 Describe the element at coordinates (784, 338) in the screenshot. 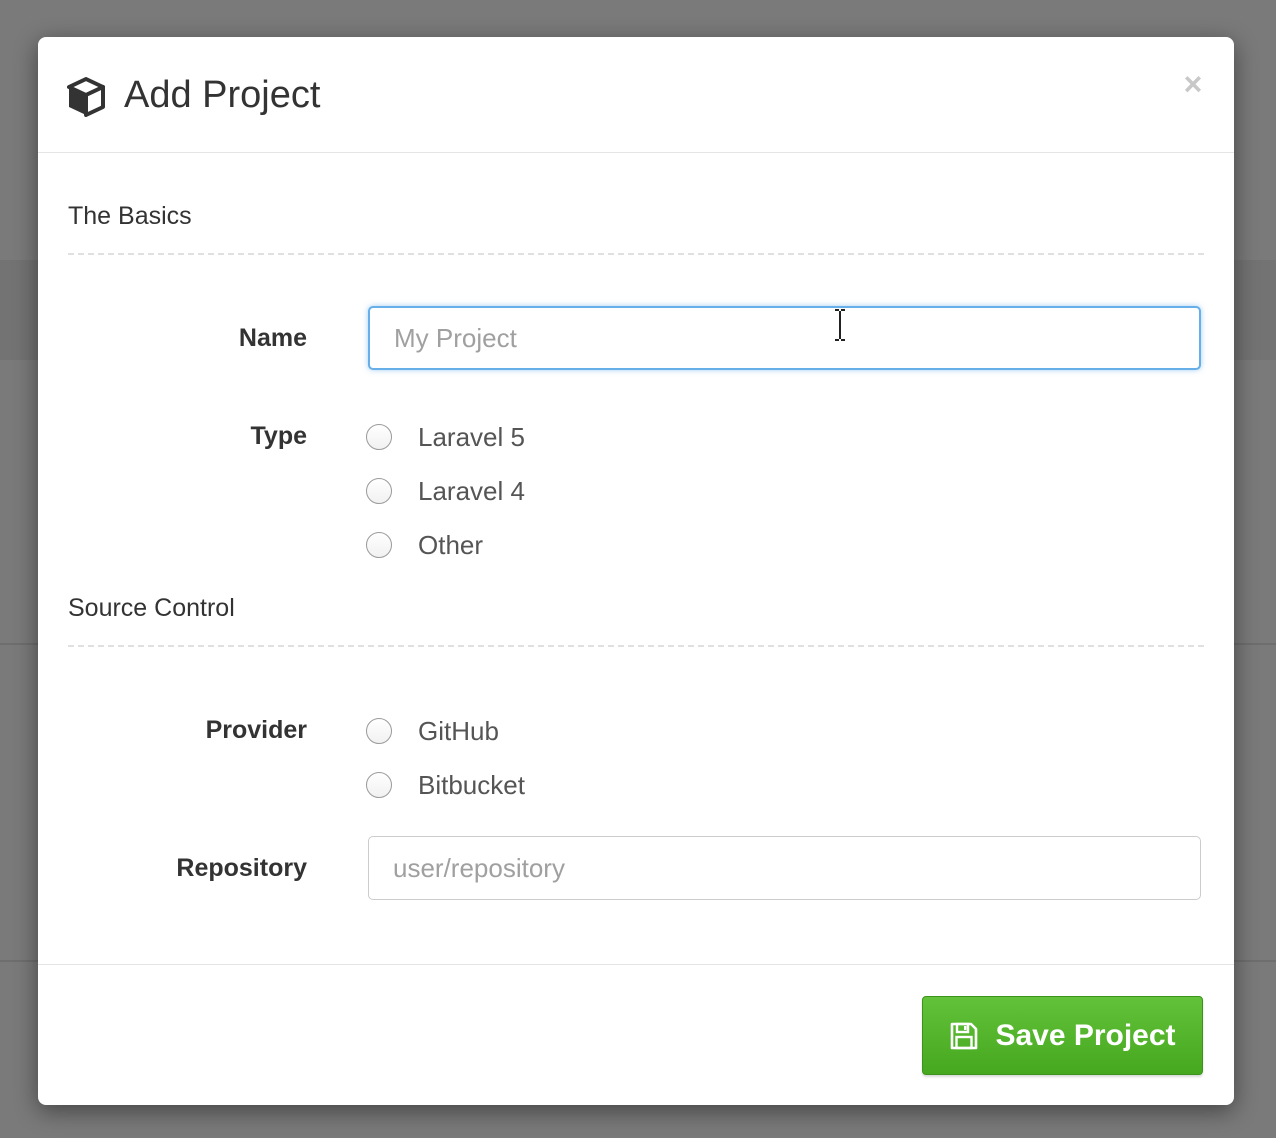

I see `project-name-input` at that location.